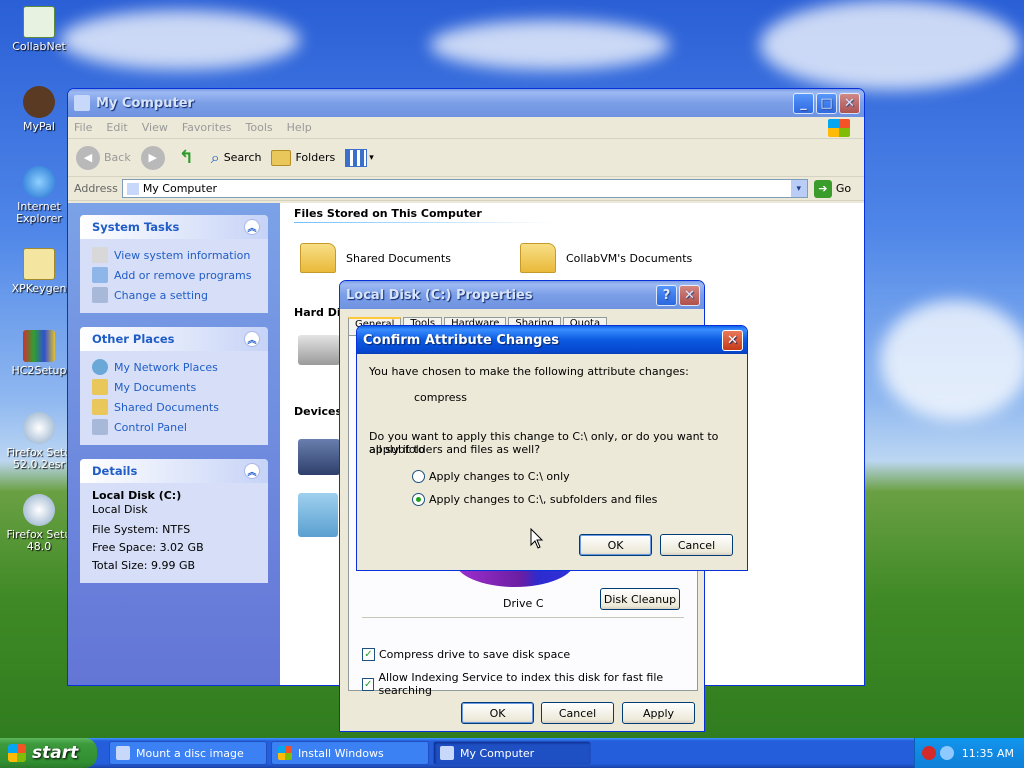  I want to click on collabvm-documents-folder: CollabVM's Documents, so click(606, 258).